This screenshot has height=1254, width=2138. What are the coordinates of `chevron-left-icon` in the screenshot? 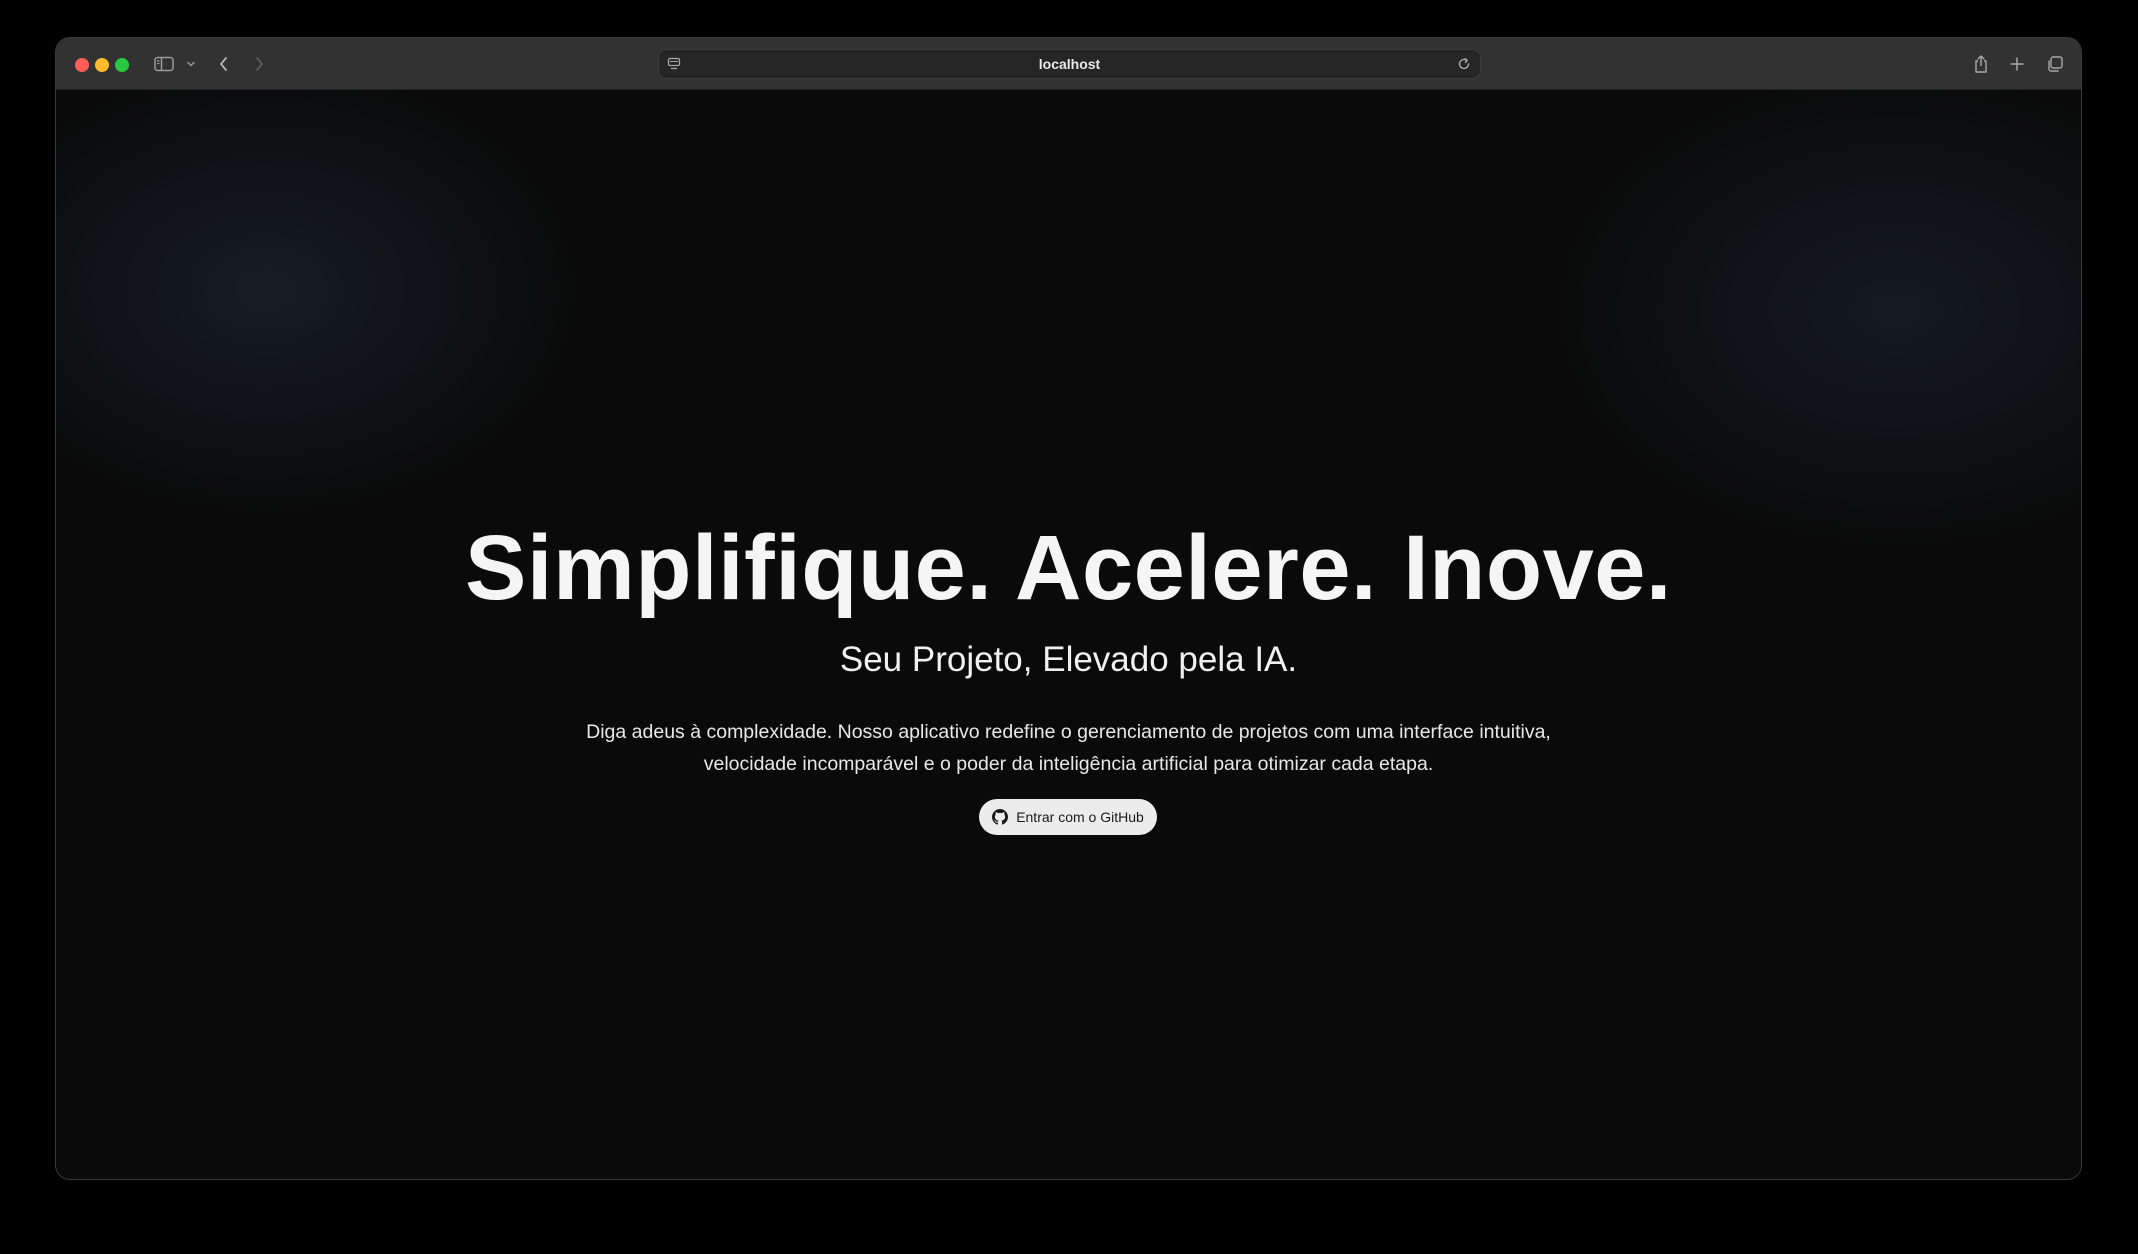 It's located at (224, 64).